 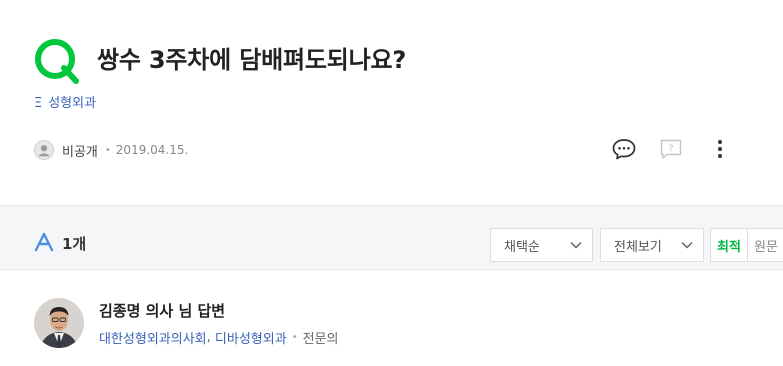 I want to click on author-name: 비공개, so click(x=80, y=152).